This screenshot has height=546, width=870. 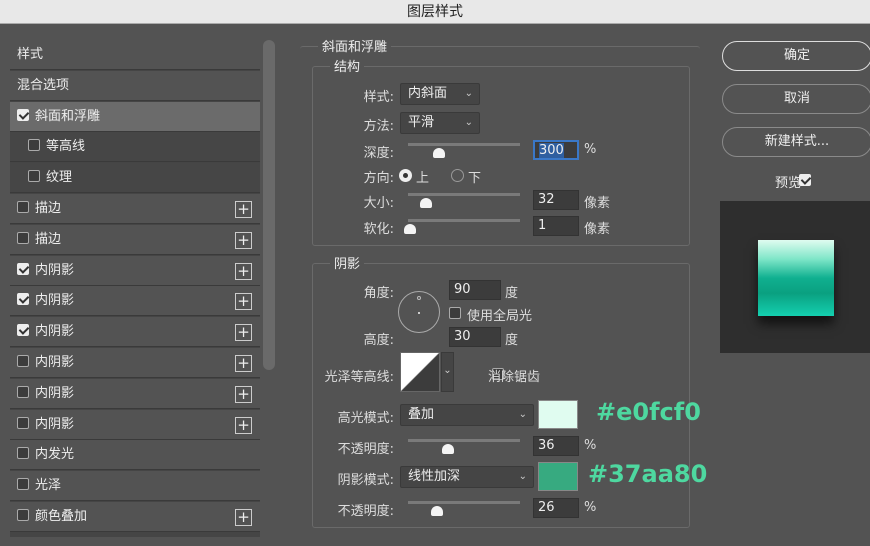 I want to click on cancel-button: 取消, so click(x=796, y=99).